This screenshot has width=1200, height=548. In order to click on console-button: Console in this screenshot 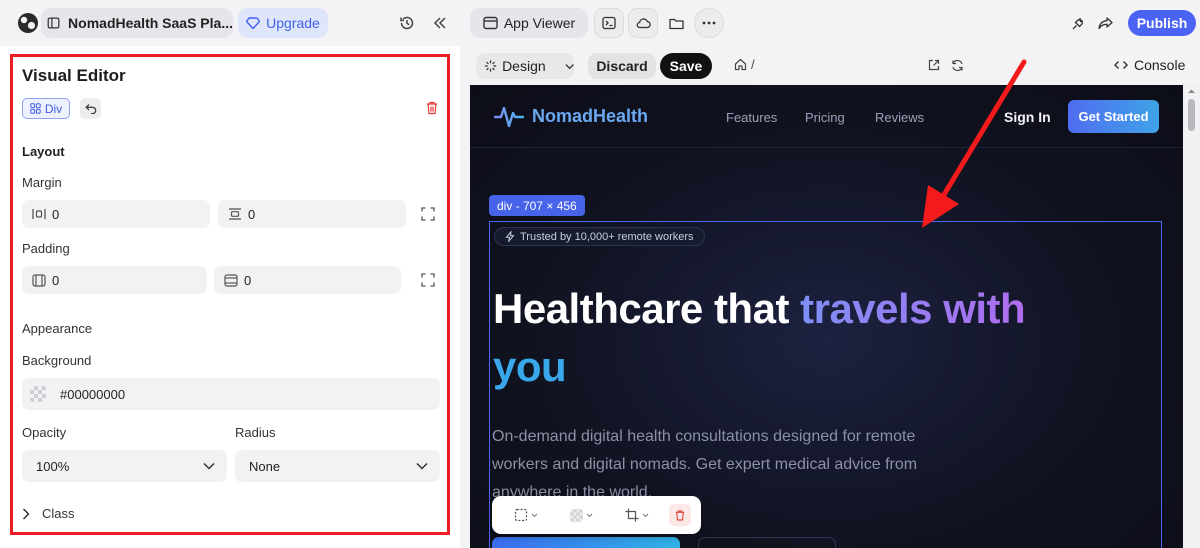, I will do `click(1149, 65)`.